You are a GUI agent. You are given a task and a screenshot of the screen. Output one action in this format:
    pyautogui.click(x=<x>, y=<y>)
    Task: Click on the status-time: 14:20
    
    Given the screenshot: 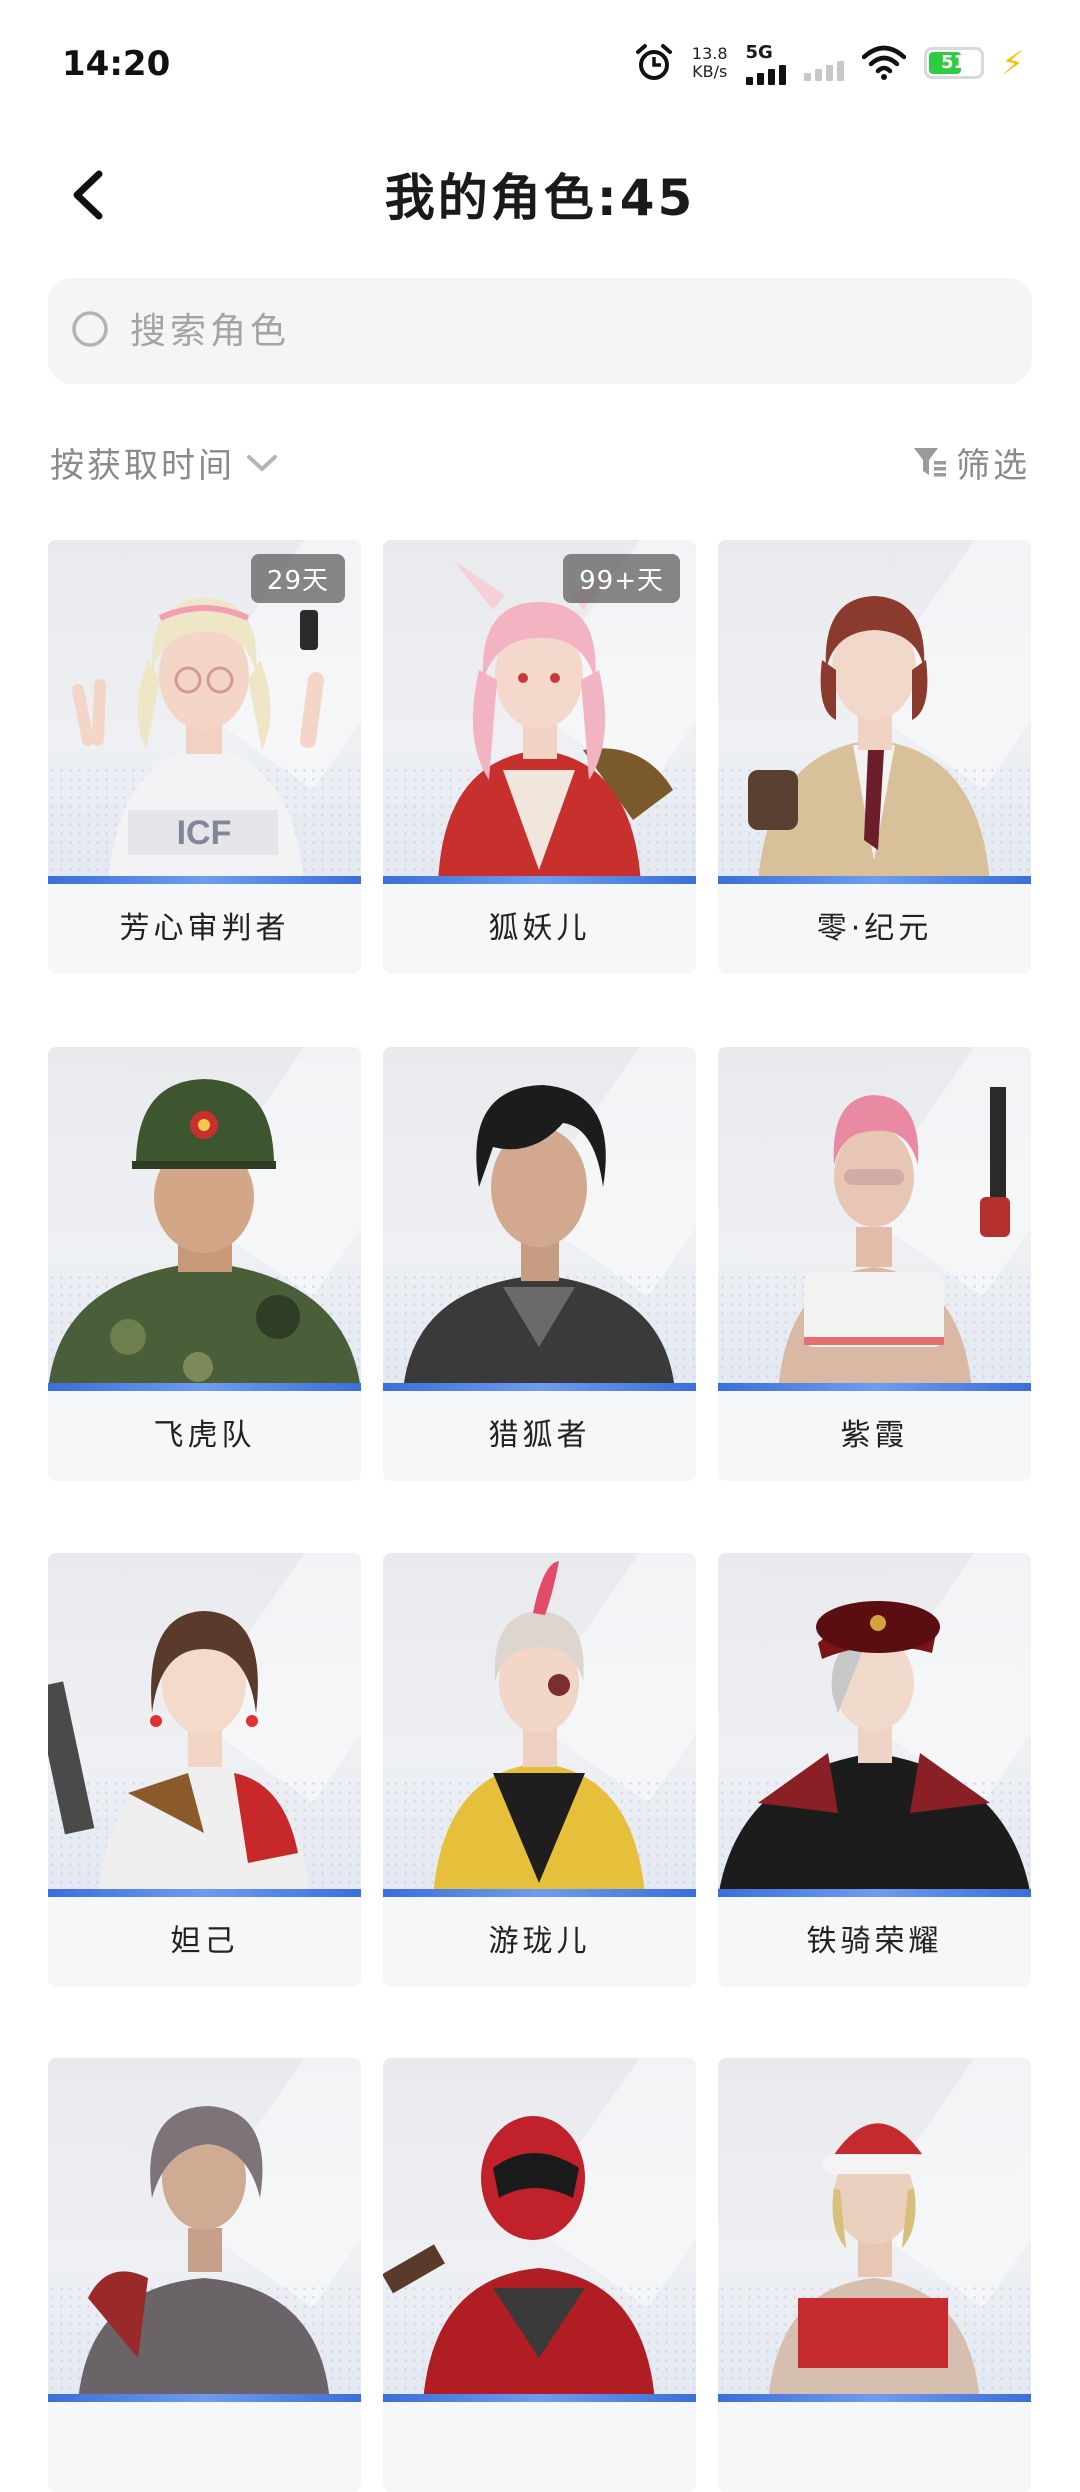 What is the action you would take?
    pyautogui.click(x=116, y=64)
    